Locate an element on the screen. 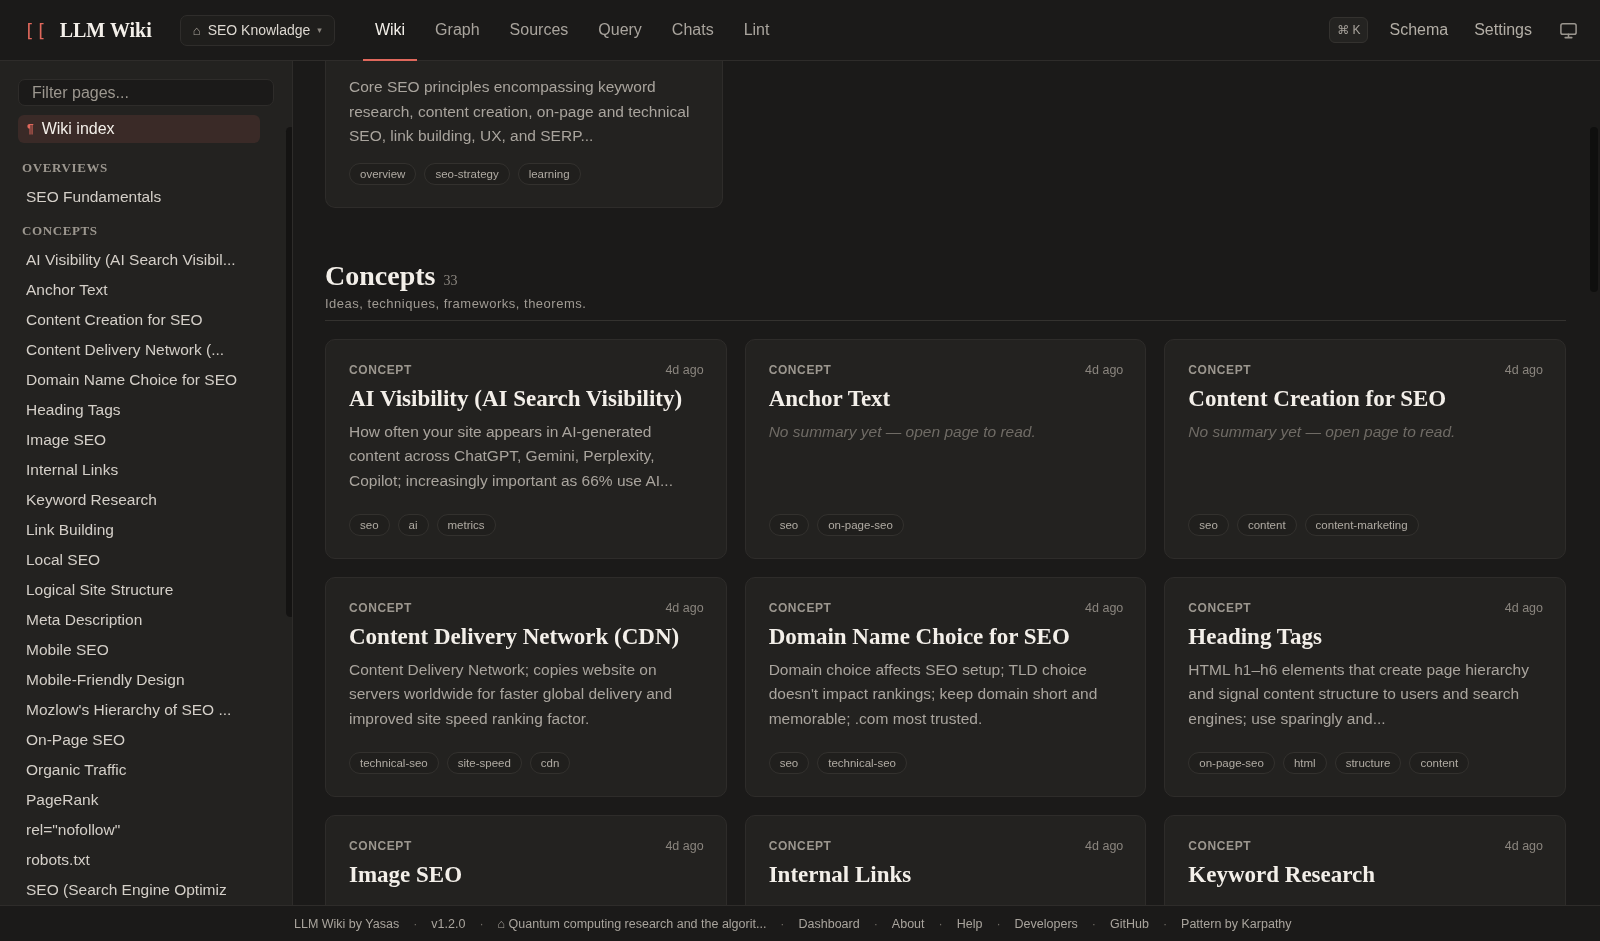 The image size is (1600, 941). sidebar-item: Mobile-Friendly Design is located at coordinates (146, 680).